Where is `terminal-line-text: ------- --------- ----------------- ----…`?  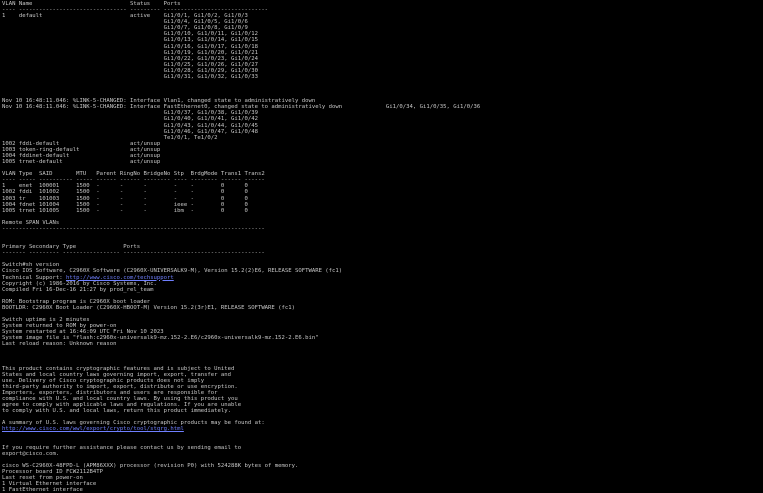
terminal-line-text: ------- --------- ----------------- ----… is located at coordinates (133, 253).